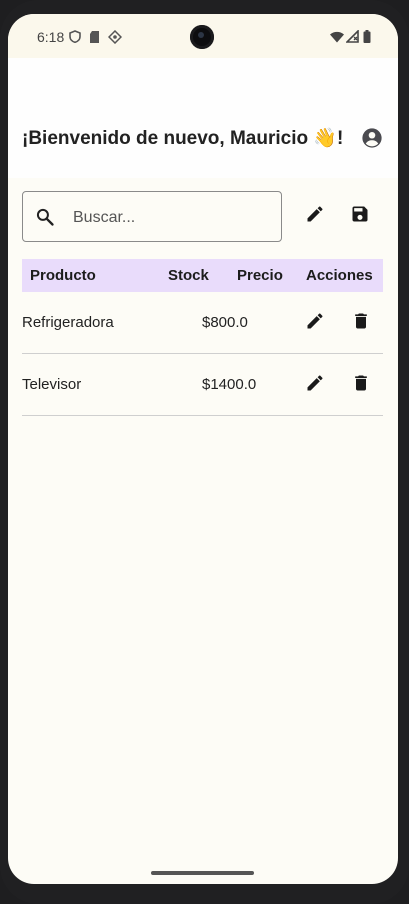  I want to click on sd-card-icon, so click(94, 39).